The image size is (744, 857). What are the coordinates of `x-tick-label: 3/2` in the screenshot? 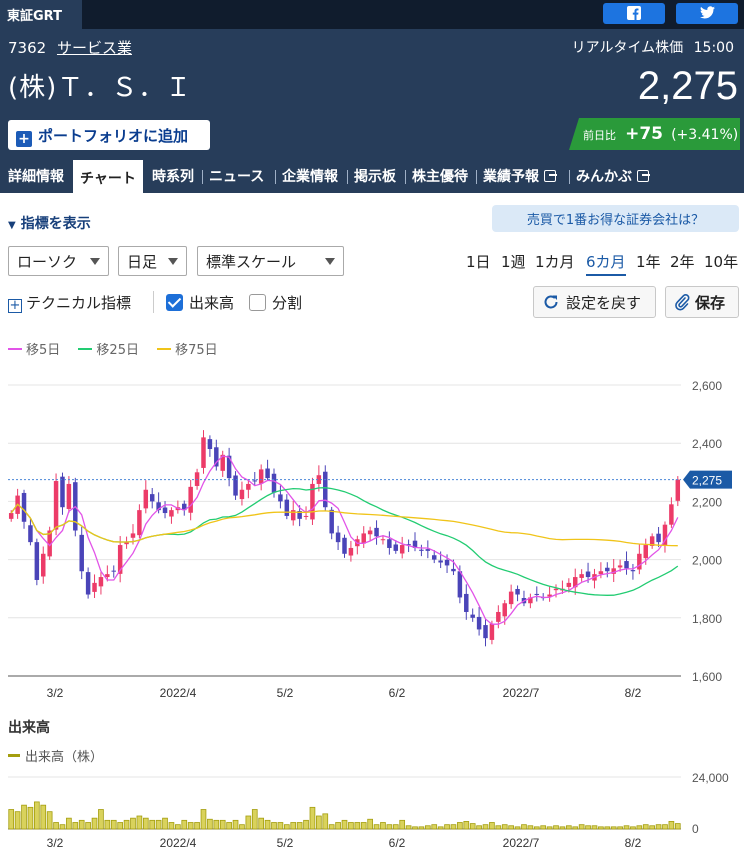 It's located at (55, 843).